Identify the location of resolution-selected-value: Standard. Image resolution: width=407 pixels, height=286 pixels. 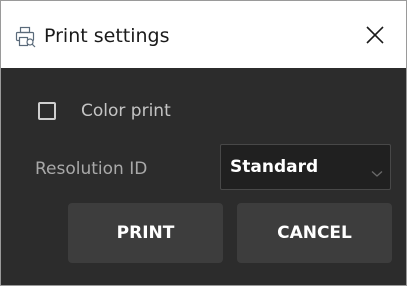
(274, 167).